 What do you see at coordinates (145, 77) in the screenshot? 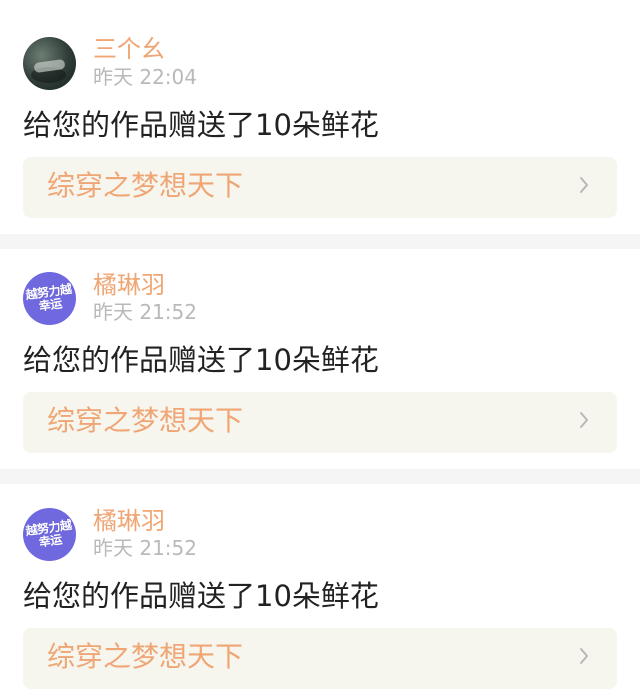
I see `timestamp: 昨天 22:04` at bounding box center [145, 77].